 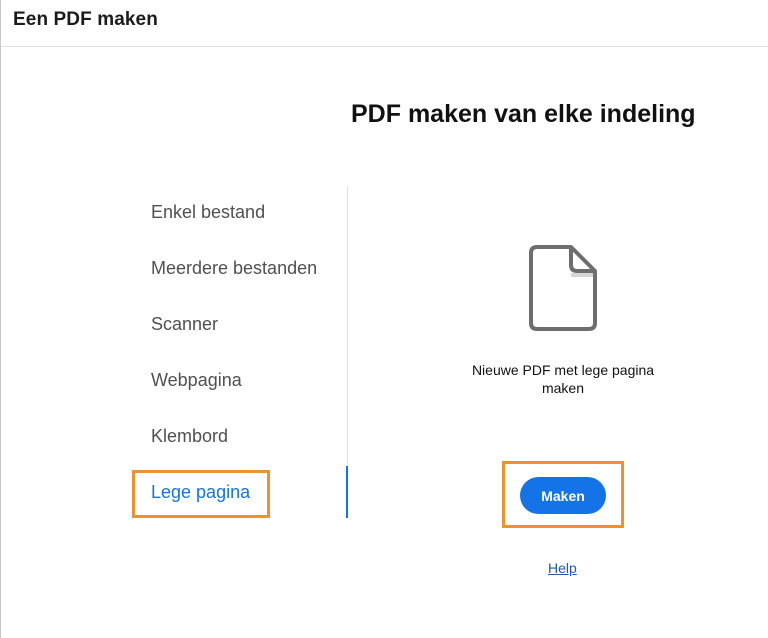 I want to click on nav-item-webpage: Webpagina, so click(x=196, y=380).